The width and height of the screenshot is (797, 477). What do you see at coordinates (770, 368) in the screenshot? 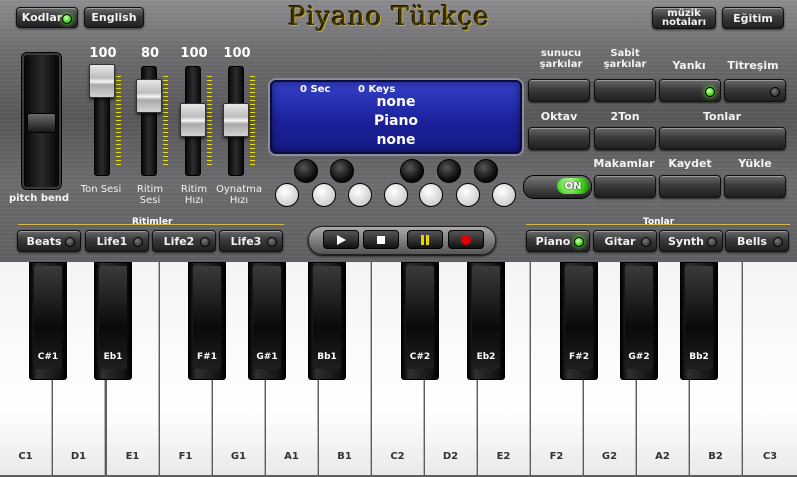
I see `white-key-c3: C3` at bounding box center [770, 368].